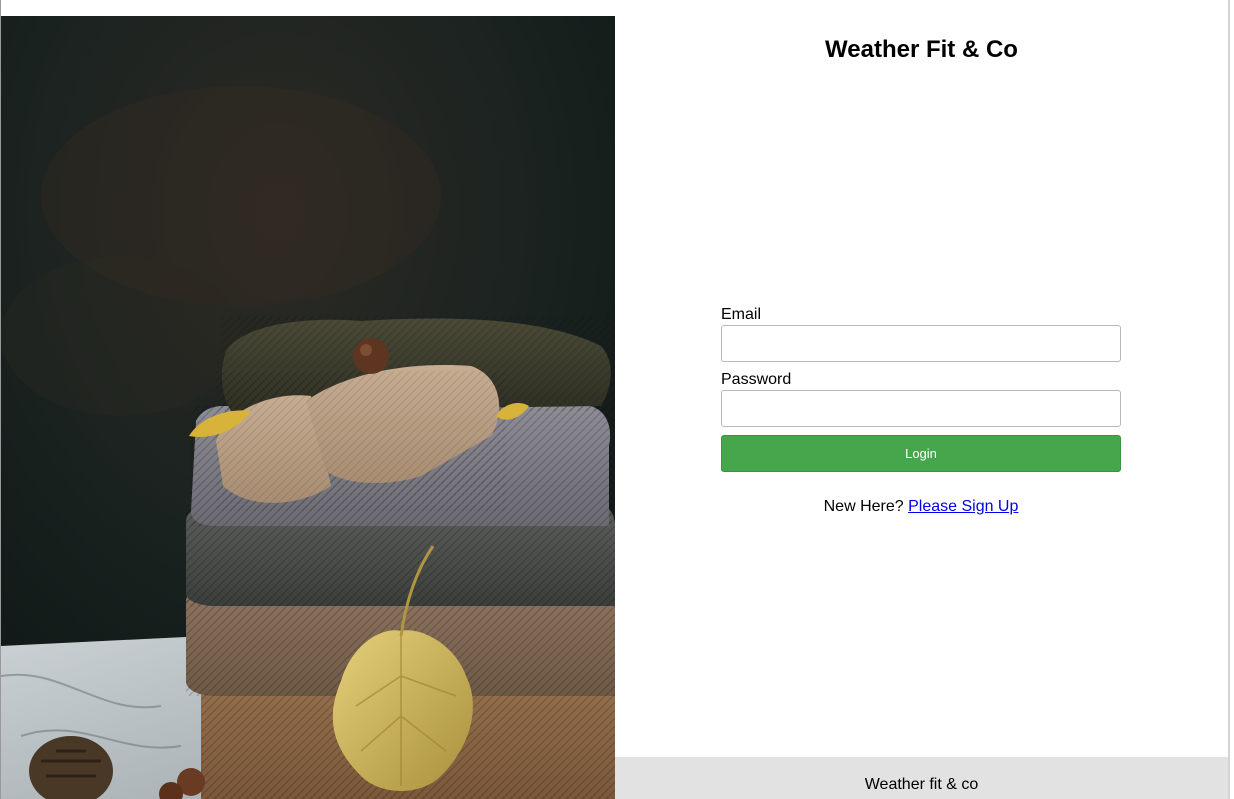  What do you see at coordinates (741, 314) in the screenshot?
I see `email-label: Email` at bounding box center [741, 314].